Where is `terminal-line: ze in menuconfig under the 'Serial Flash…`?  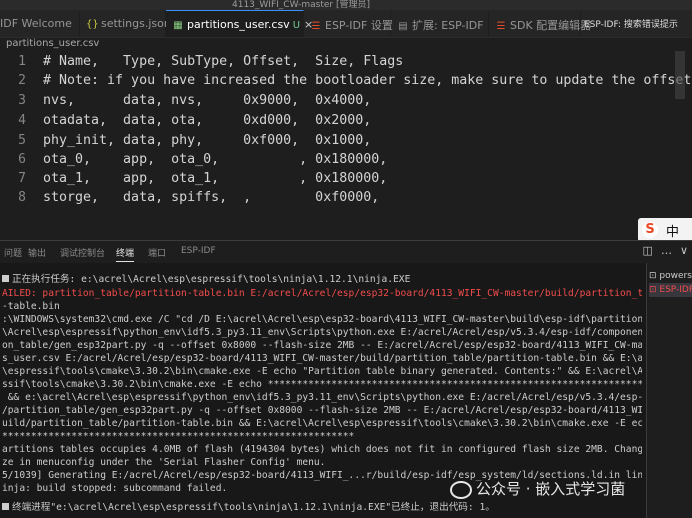 terminal-line: ze in menuconfig under the 'Serial Flash… is located at coordinates (164, 462).